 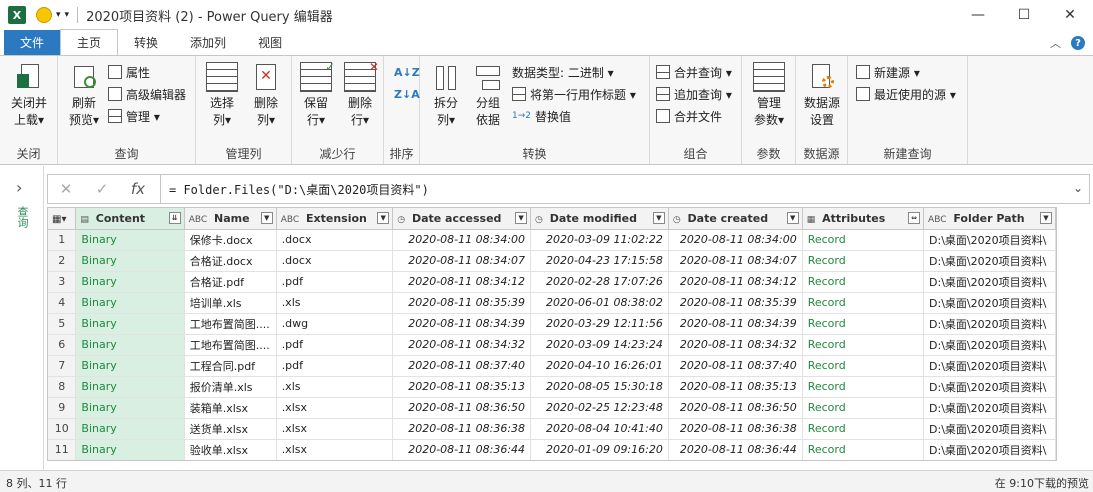 I want to click on manage-button: 管理 ▾, so click(x=134, y=116).